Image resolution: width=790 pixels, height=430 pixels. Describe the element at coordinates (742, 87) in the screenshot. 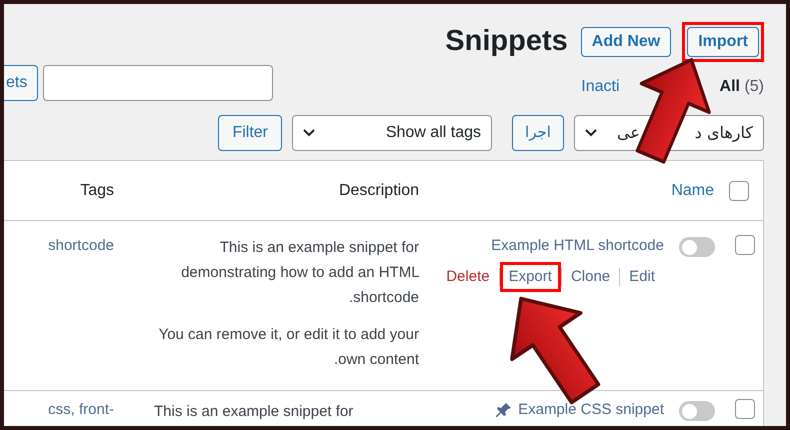

I see `view-filter-link: All (5)` at that location.